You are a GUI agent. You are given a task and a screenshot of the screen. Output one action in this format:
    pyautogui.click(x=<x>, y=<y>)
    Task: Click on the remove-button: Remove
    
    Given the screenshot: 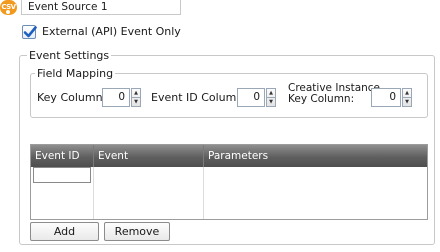 What is the action you would take?
    pyautogui.click(x=137, y=231)
    